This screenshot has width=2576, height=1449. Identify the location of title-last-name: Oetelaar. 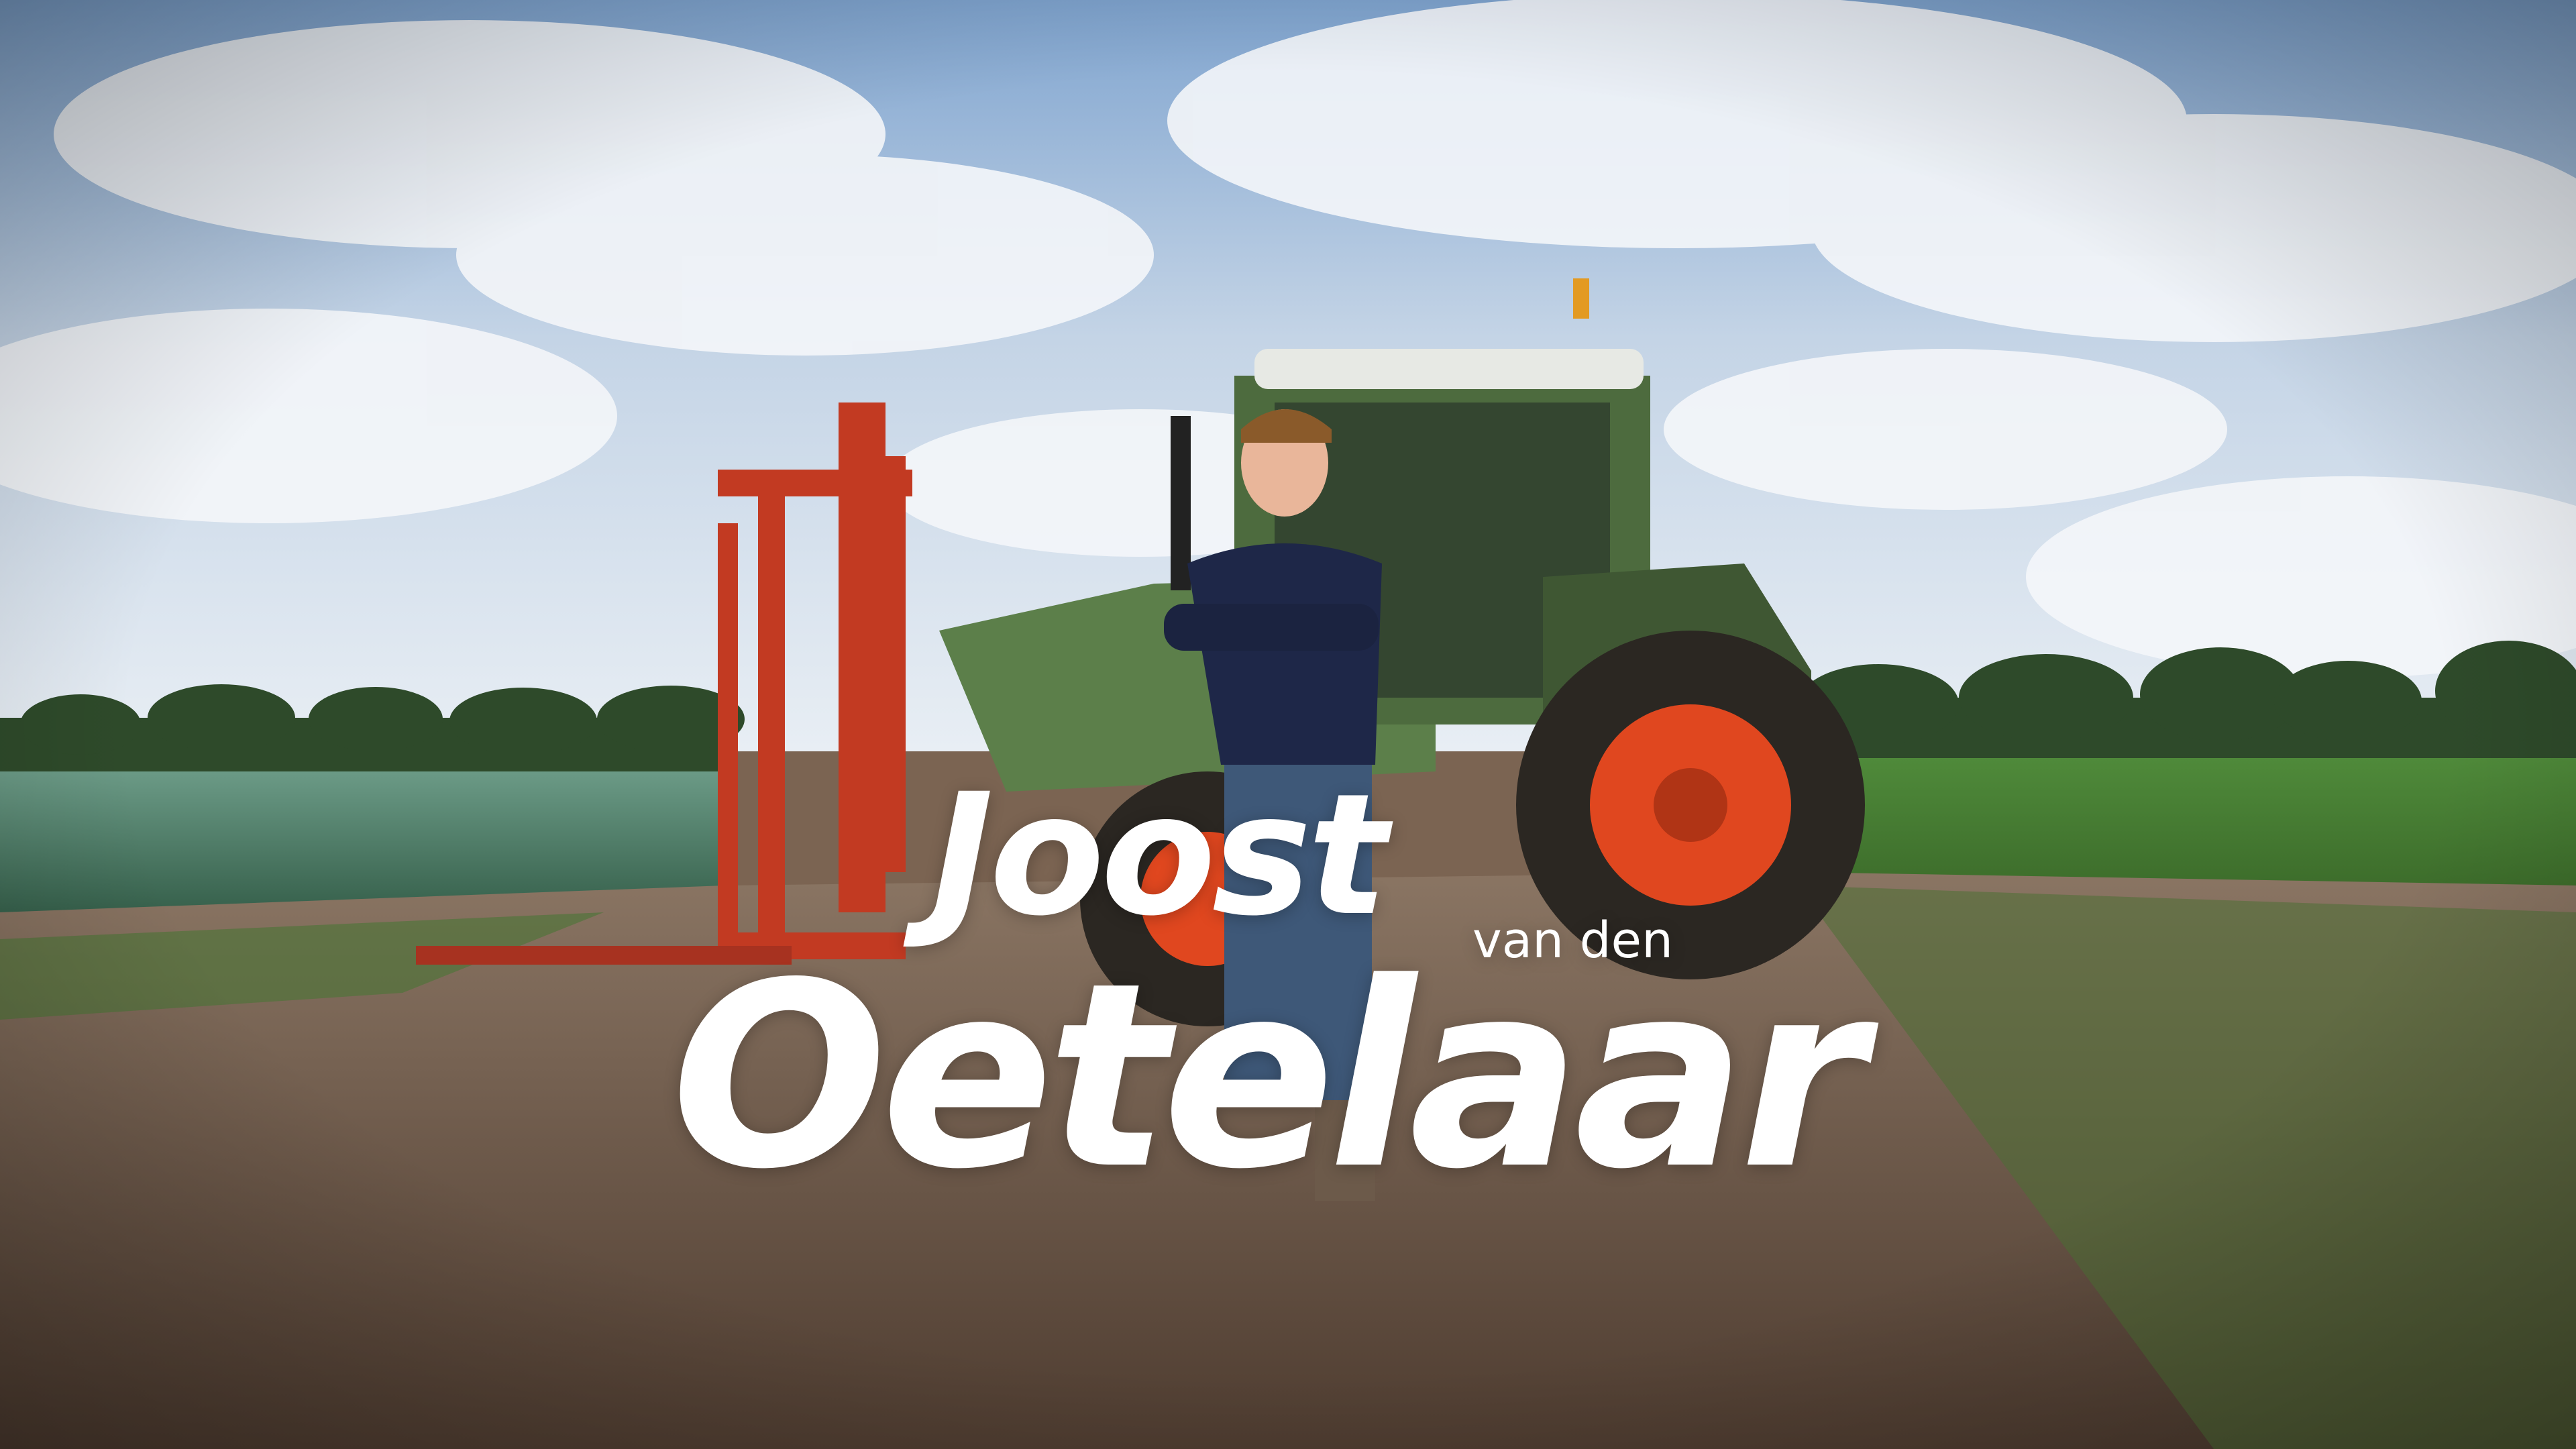
(1268, 1076).